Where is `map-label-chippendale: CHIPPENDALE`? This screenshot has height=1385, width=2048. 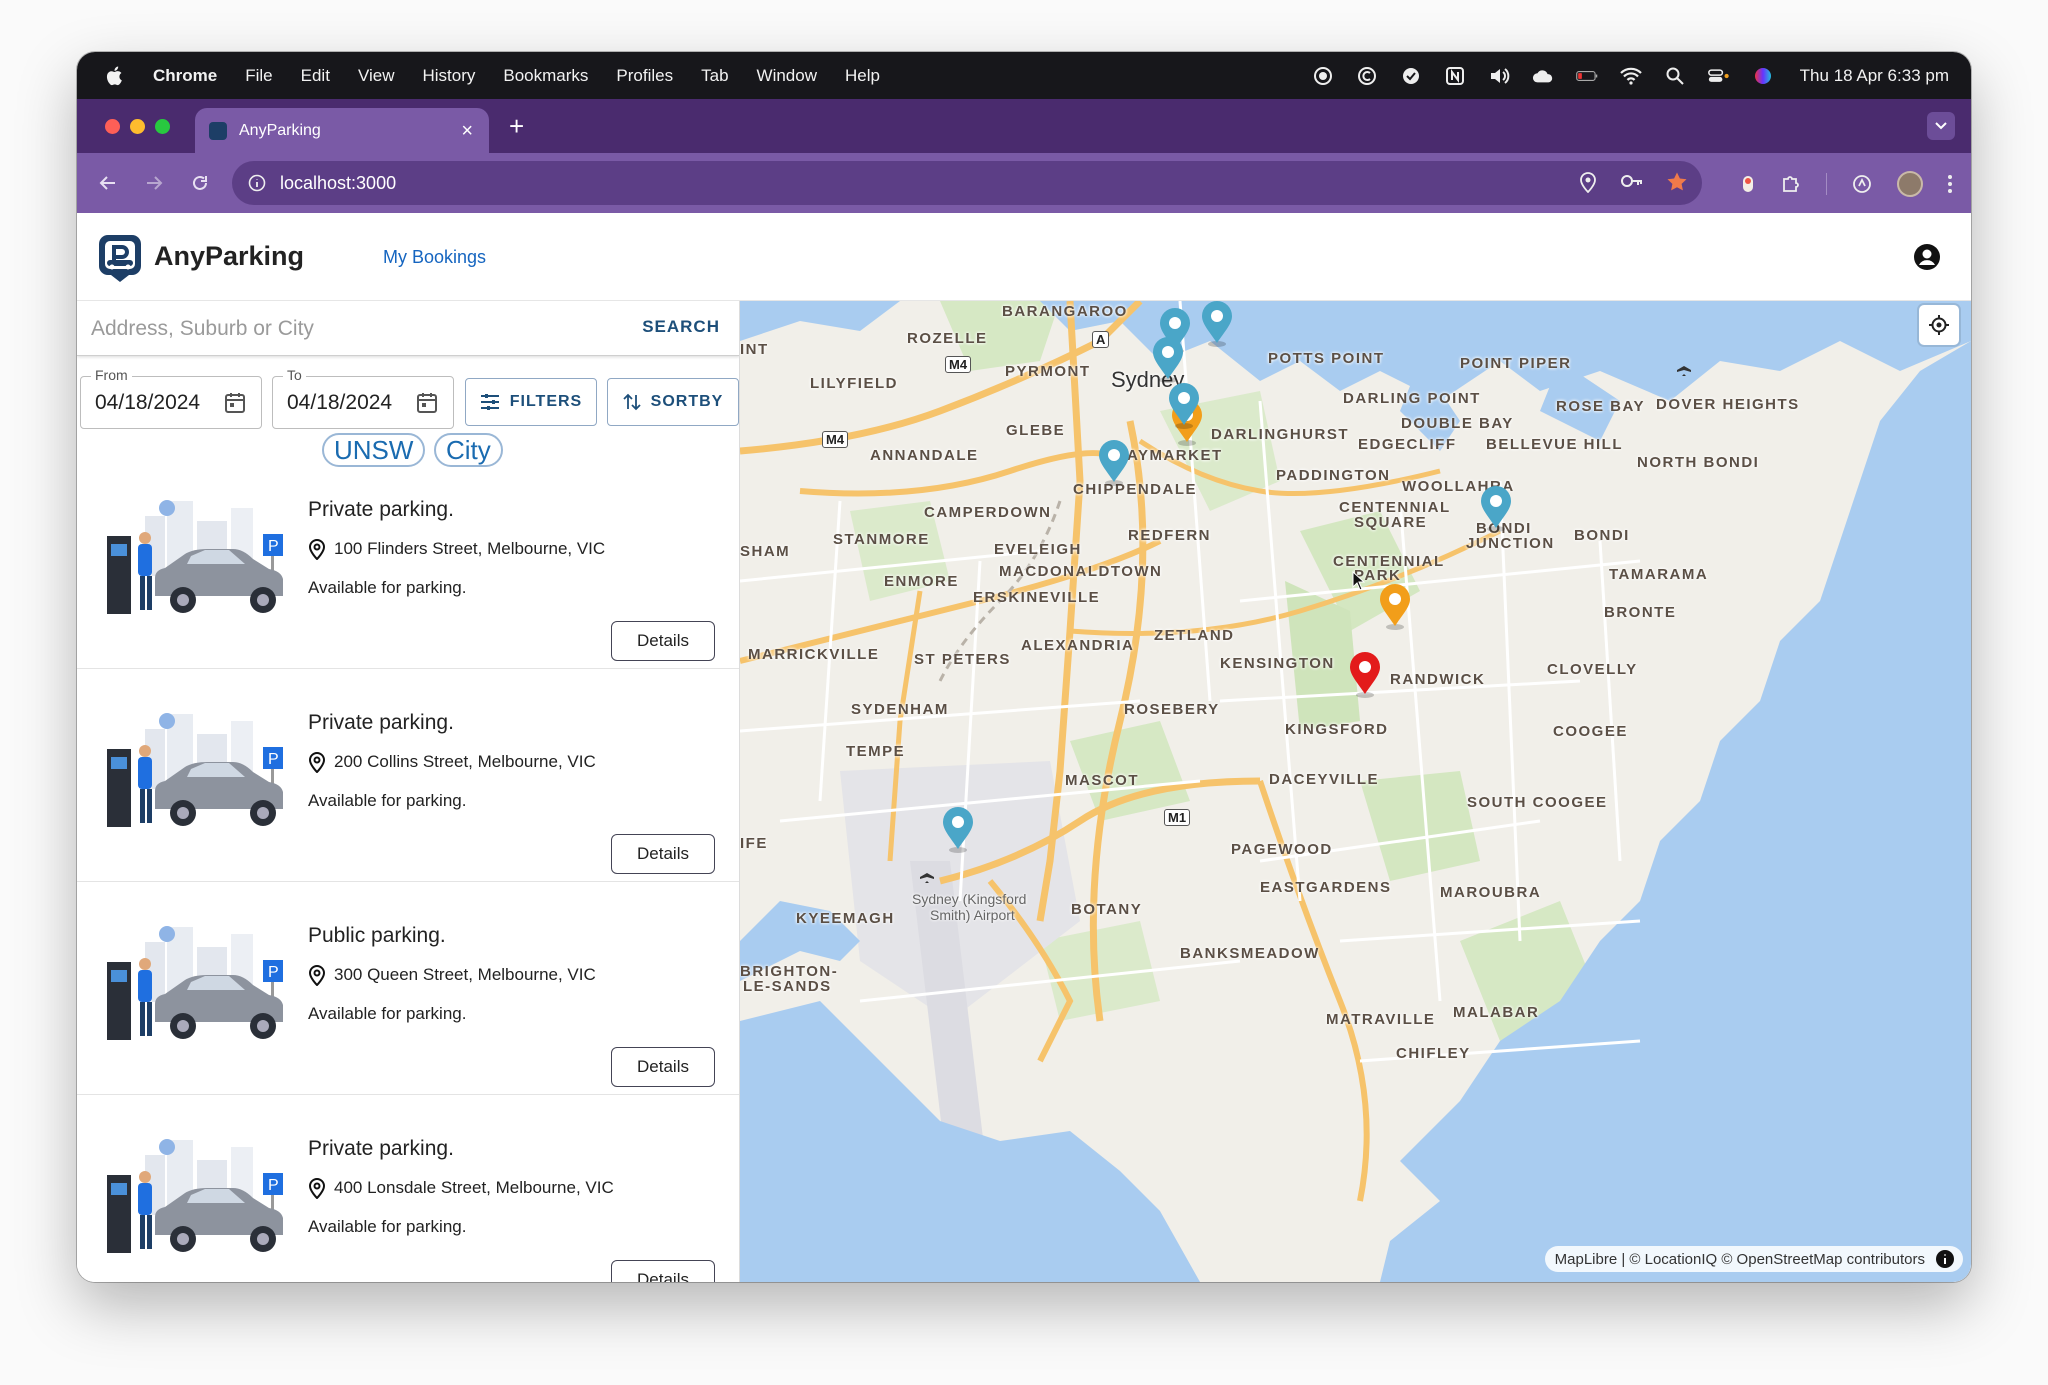
map-label-chippendale: CHIPPENDALE is located at coordinates (1135, 489).